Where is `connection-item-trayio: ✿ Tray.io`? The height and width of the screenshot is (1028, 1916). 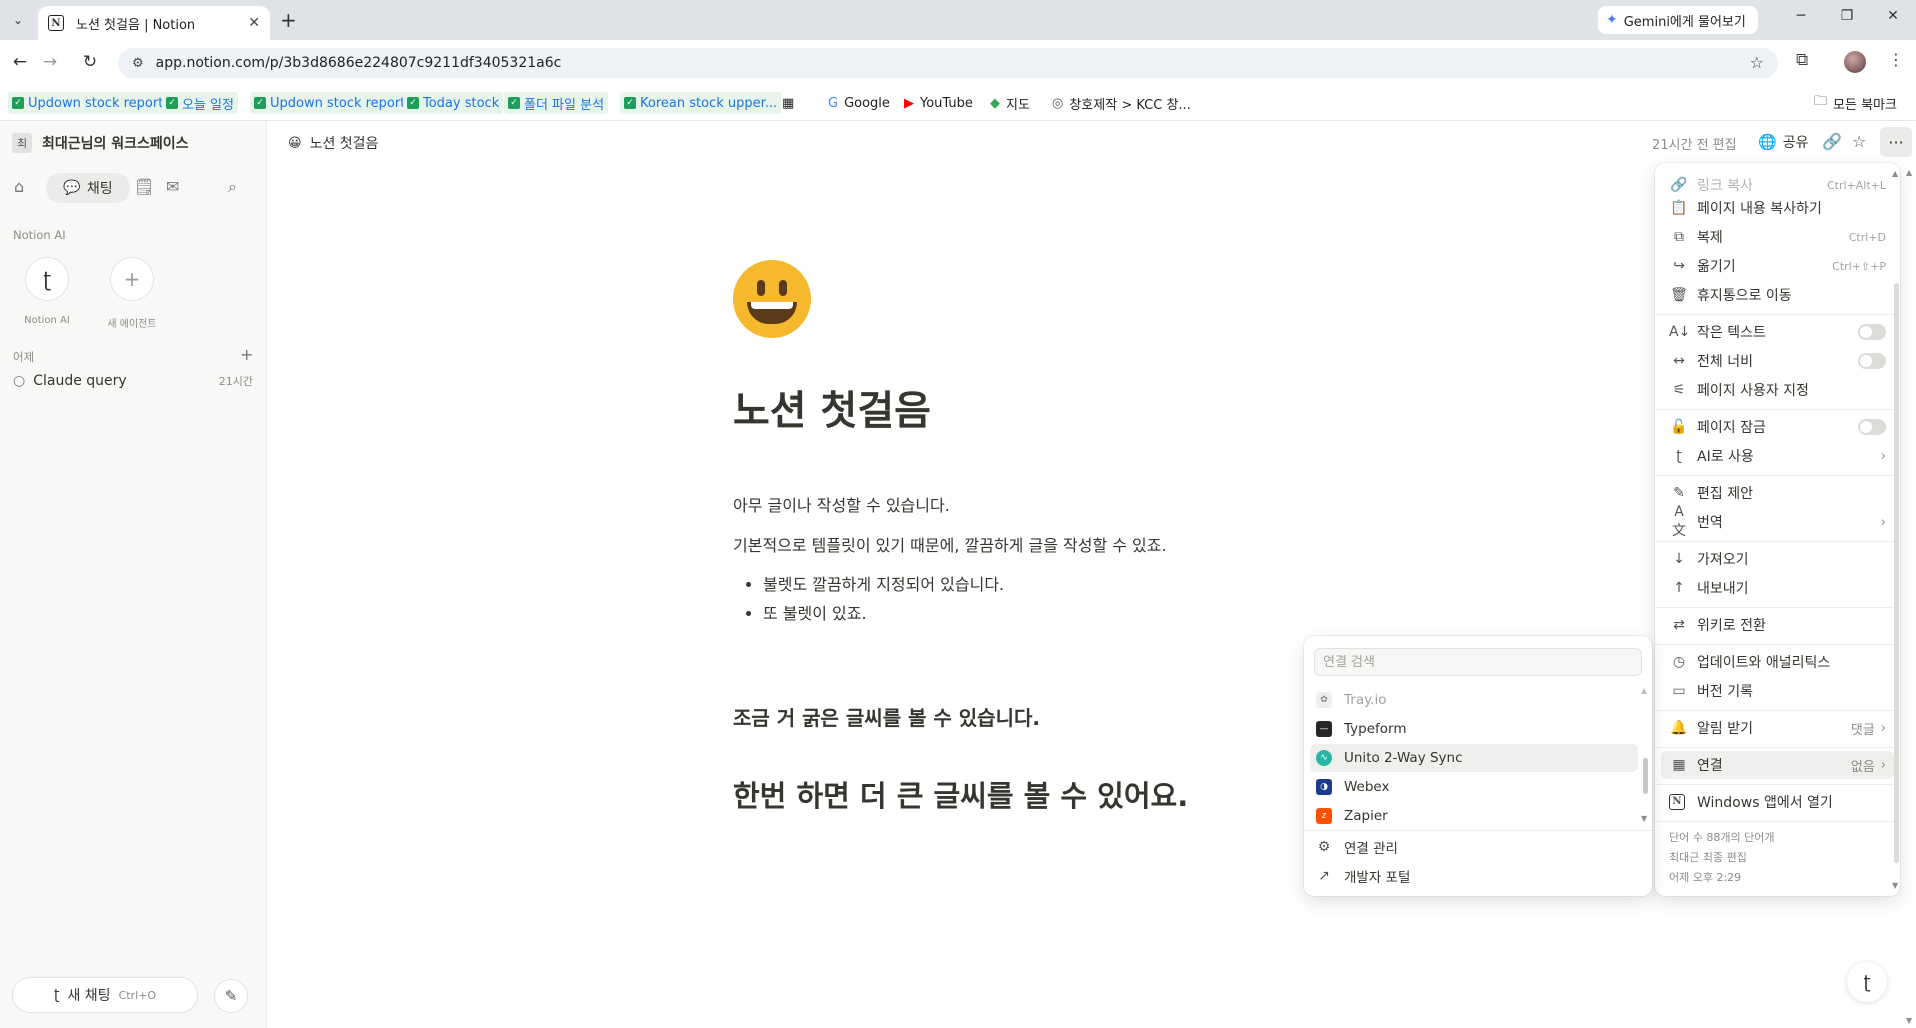
connection-item-trayio: ✿ Tray.io is located at coordinates (1474, 700).